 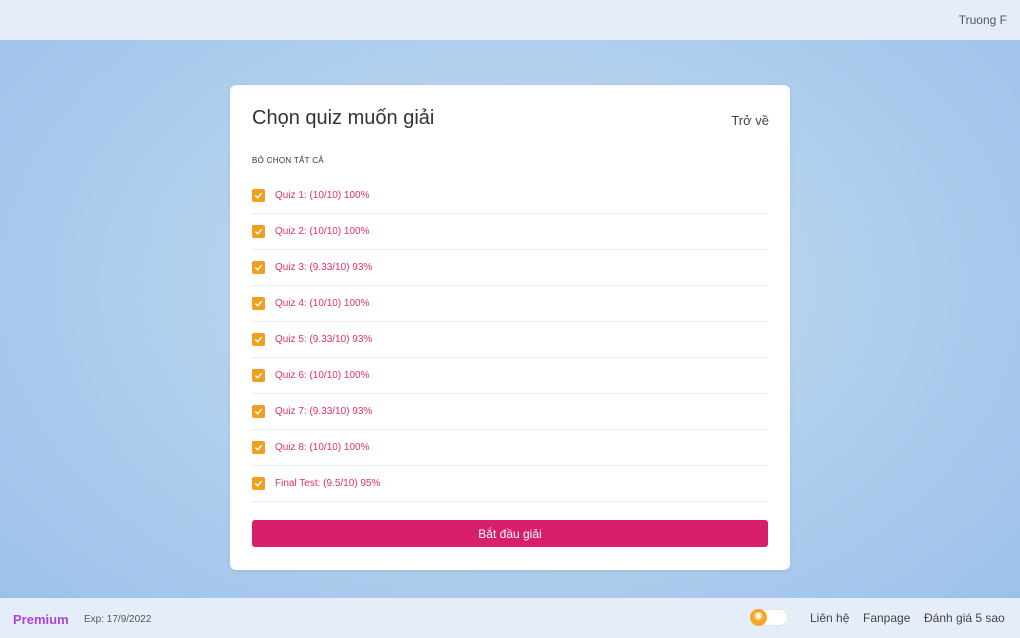 I want to click on sun-icon: ✺, so click(x=758, y=617).